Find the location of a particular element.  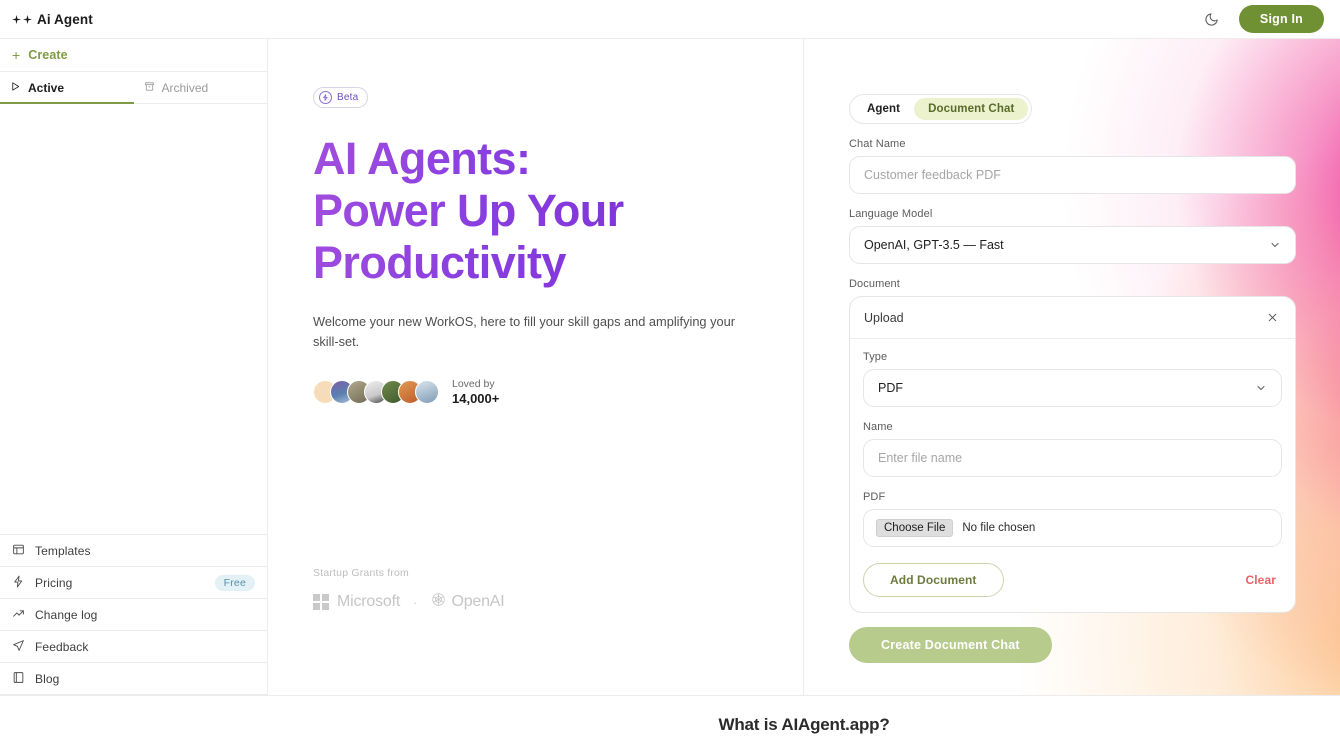

sidebar-item-change-log: Change log is located at coordinates (133, 615).